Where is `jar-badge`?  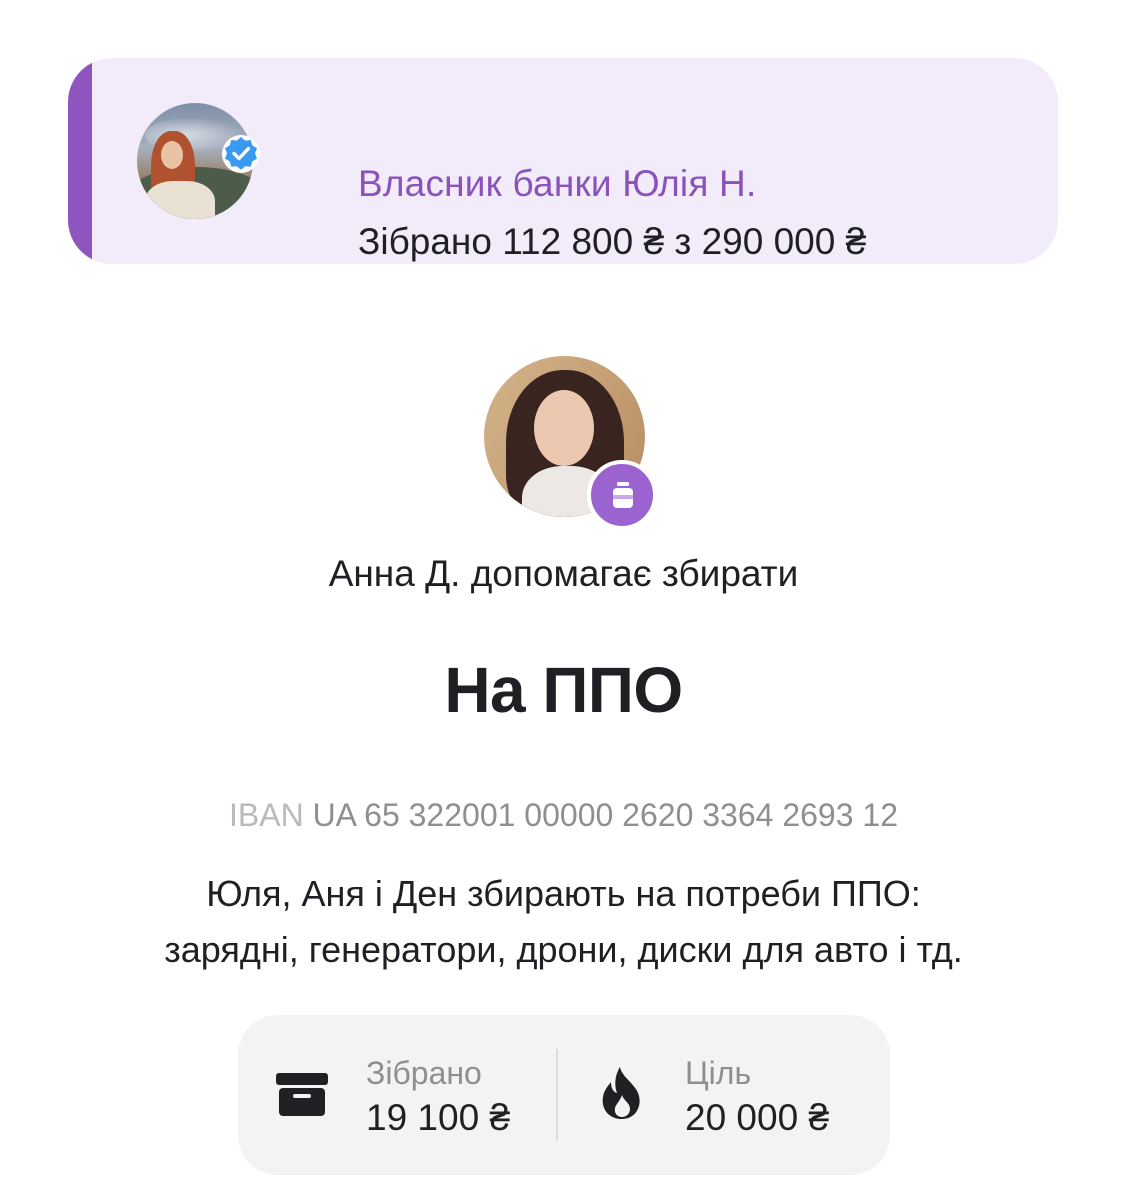
jar-badge is located at coordinates (622, 495).